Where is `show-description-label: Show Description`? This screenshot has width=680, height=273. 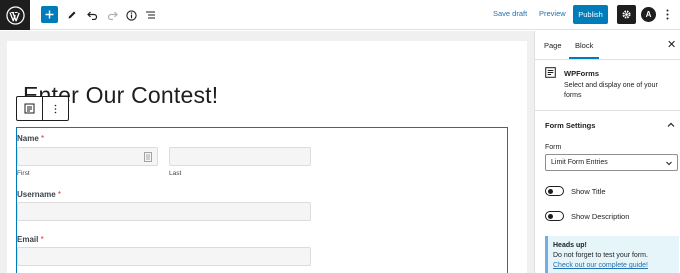
show-description-label: Show Description is located at coordinates (600, 216).